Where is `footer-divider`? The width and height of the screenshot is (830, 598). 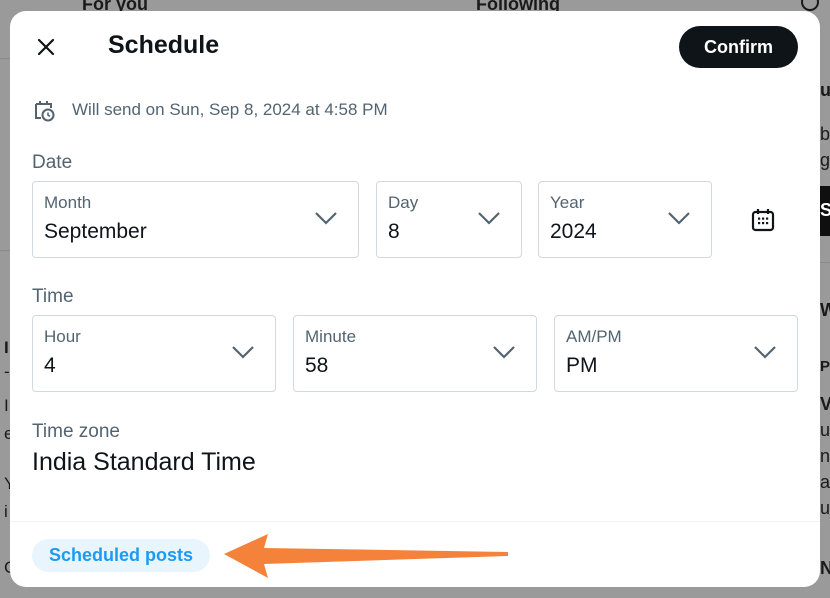
footer-divider is located at coordinates (415, 521).